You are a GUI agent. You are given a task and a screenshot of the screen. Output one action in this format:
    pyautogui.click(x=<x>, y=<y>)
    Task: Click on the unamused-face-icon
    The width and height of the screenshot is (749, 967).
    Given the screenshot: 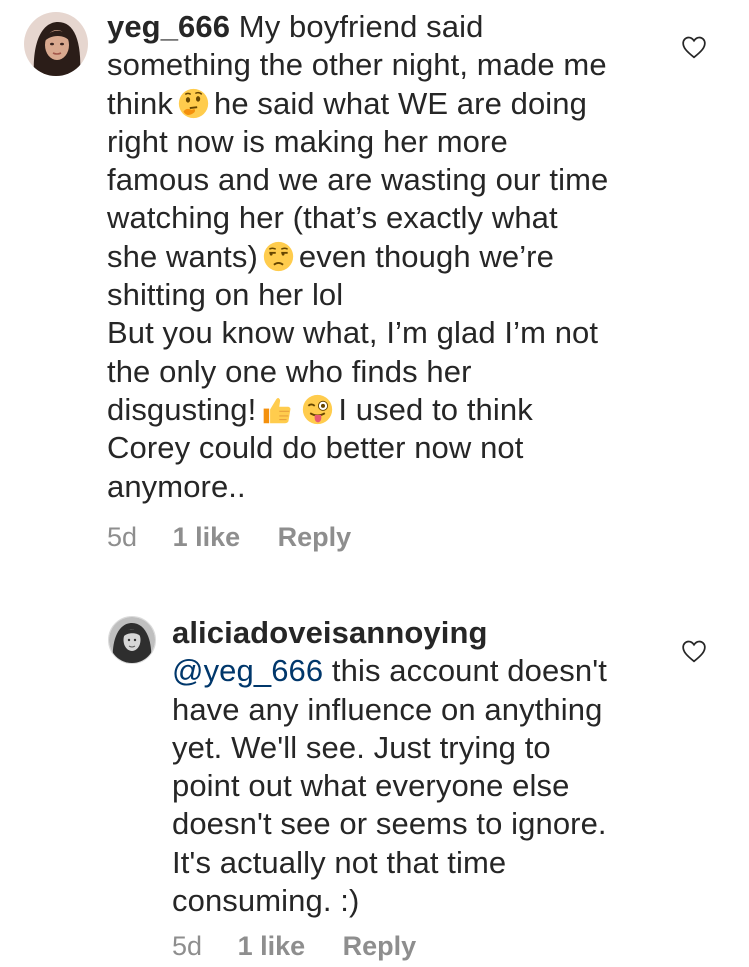 What is the action you would take?
    pyautogui.click(x=278, y=256)
    